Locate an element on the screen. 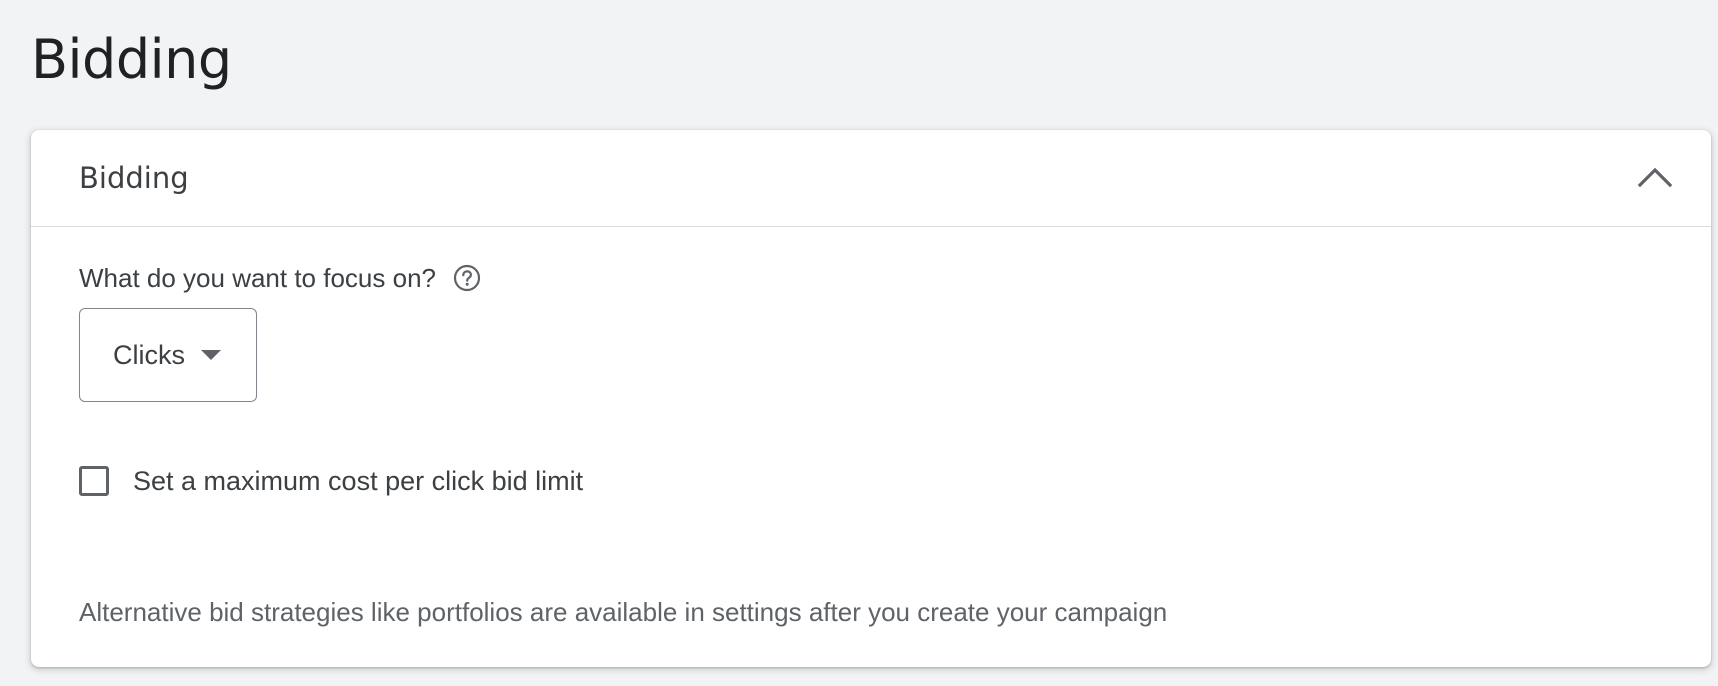 Image resolution: width=1718 pixels, height=686 pixels. help-icon is located at coordinates (467, 278).